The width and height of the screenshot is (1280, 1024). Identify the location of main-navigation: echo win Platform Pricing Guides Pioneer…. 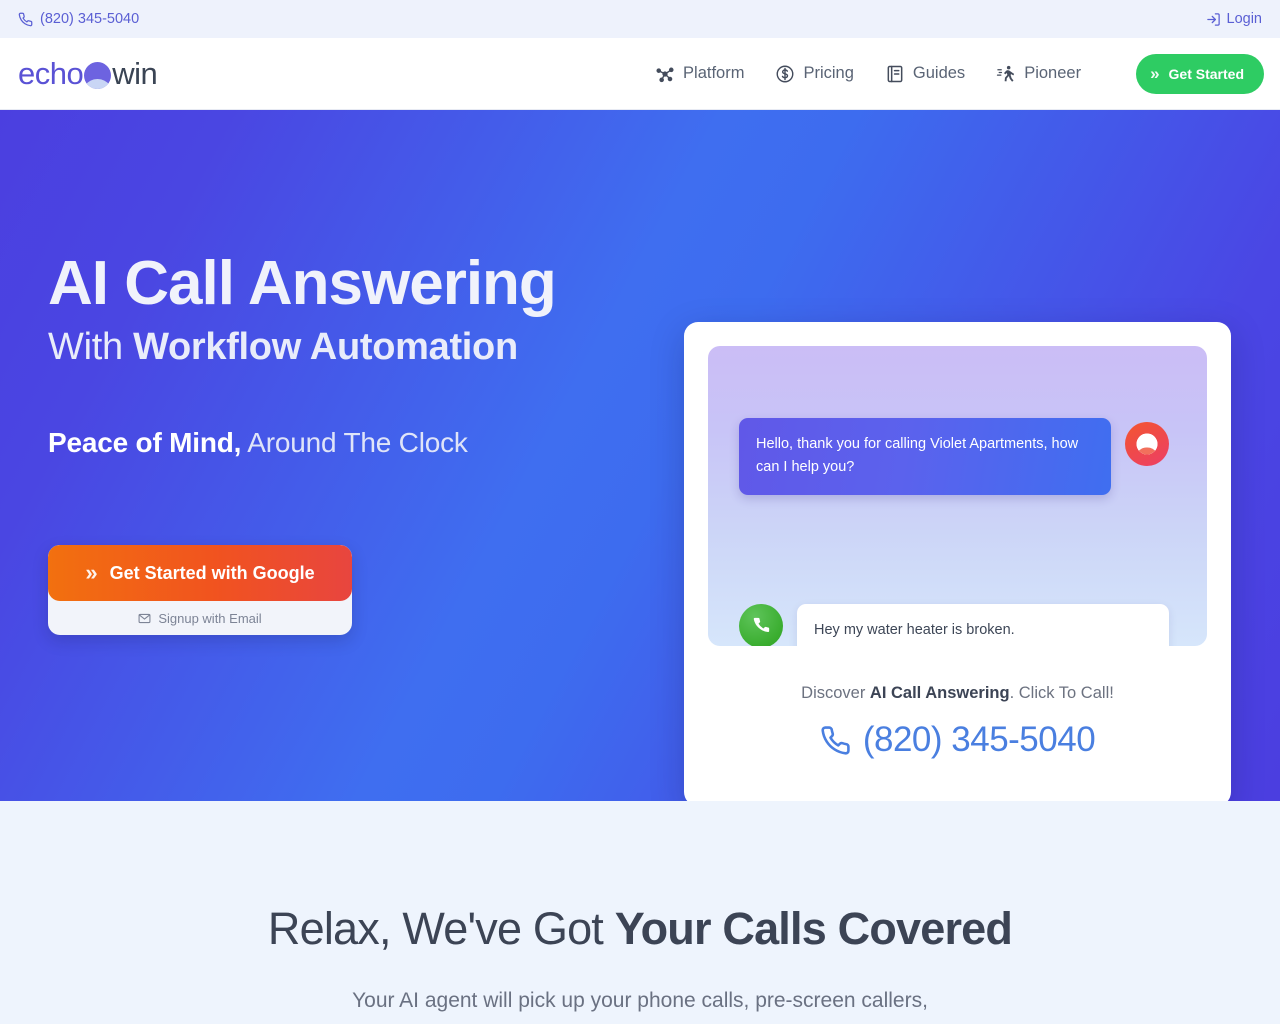
(640, 74).